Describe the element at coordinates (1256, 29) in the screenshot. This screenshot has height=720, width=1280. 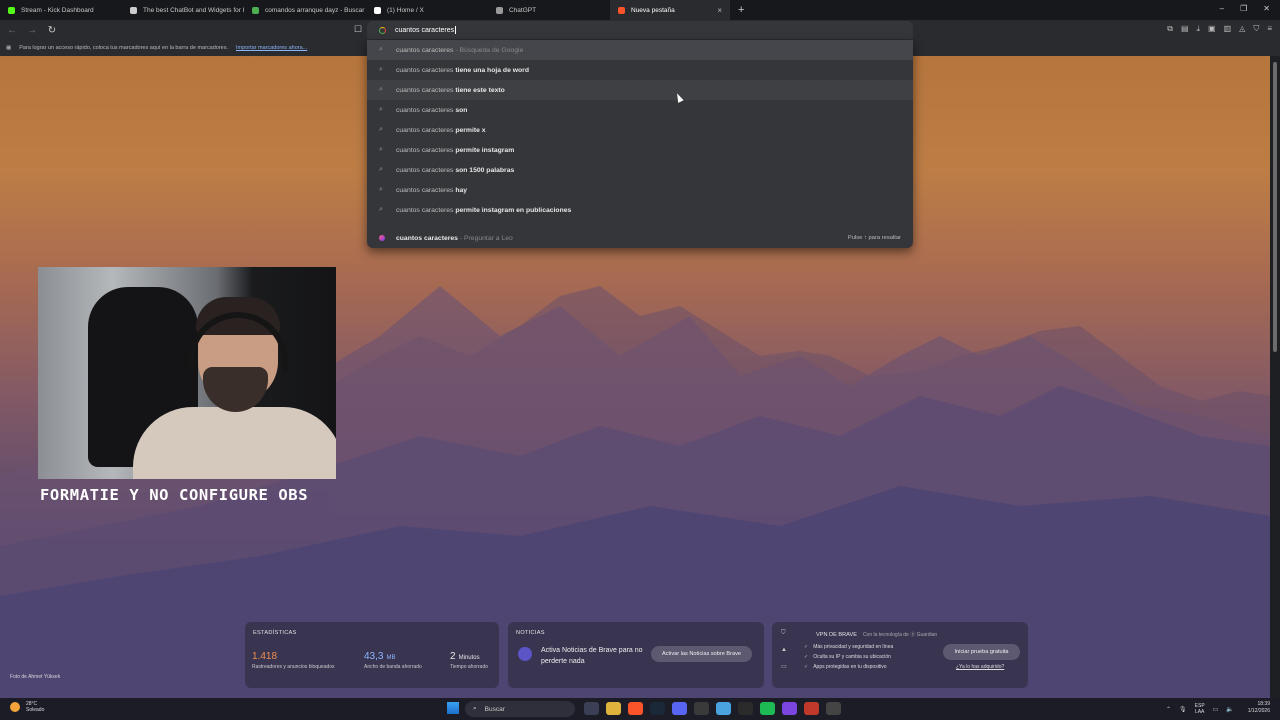
I see `vpn-icon: ⛉` at that location.